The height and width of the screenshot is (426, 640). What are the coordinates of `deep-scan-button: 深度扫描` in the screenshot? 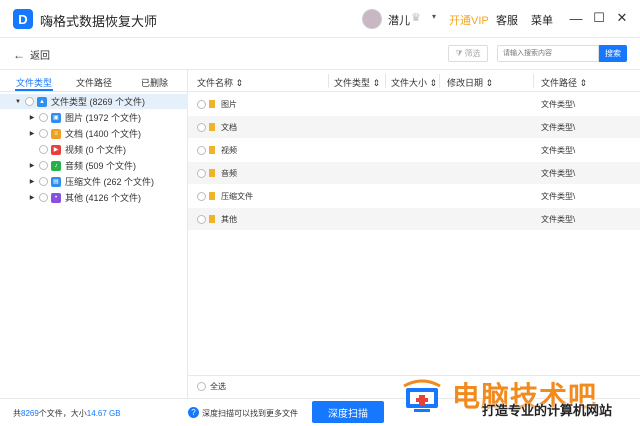 It's located at (348, 412).